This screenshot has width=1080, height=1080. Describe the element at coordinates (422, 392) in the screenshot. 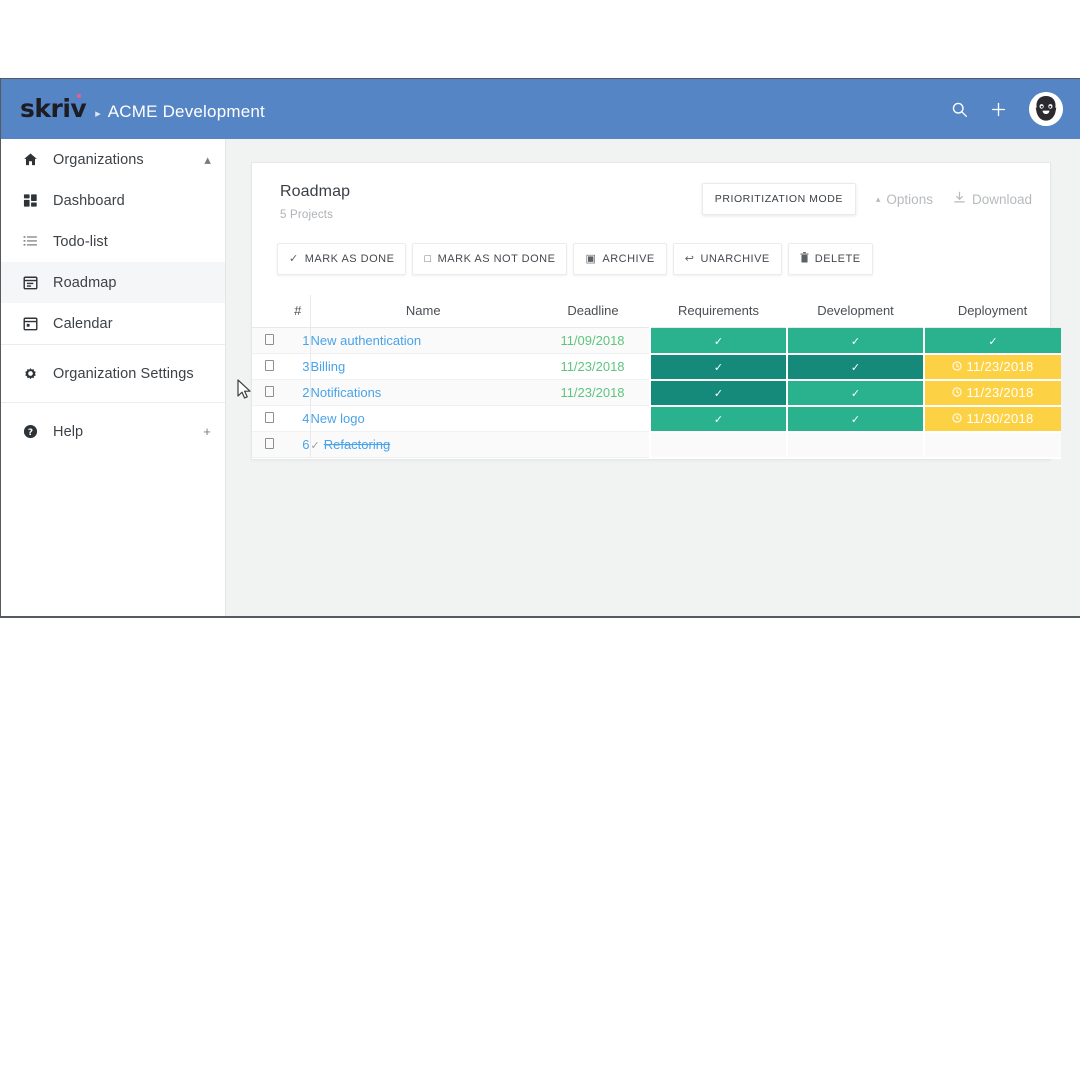

I see `row-name: Notifications` at that location.